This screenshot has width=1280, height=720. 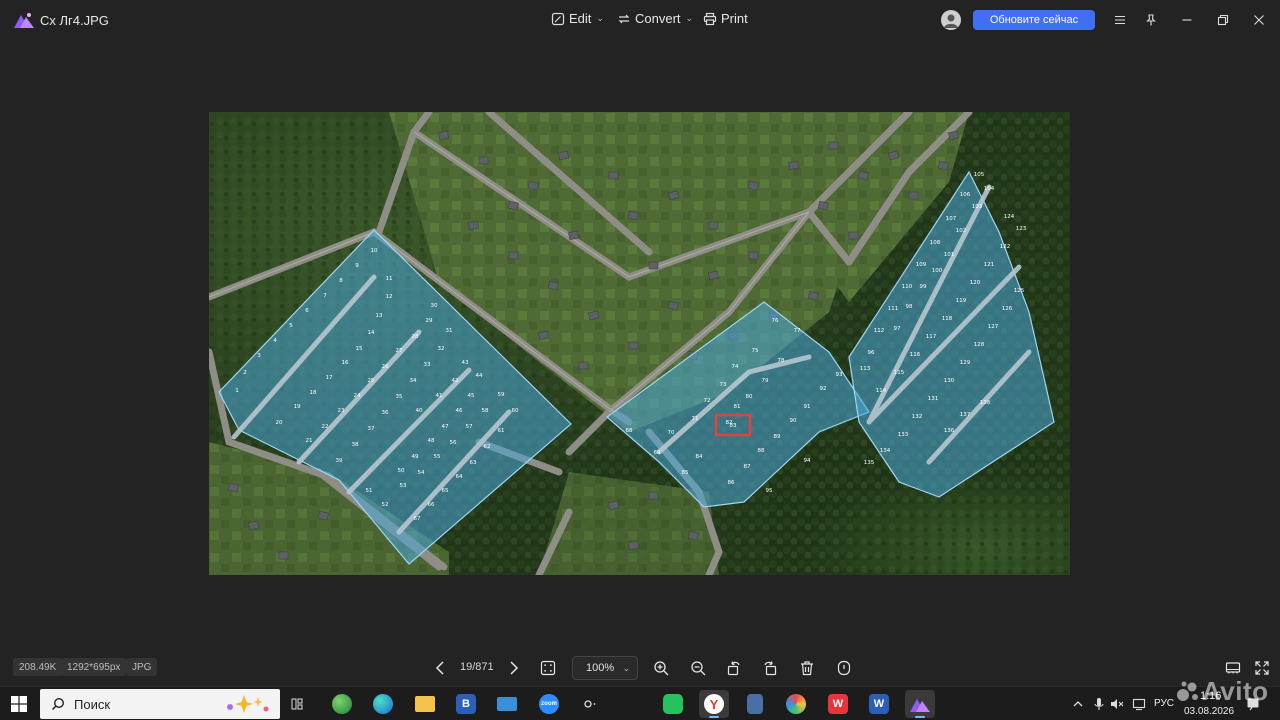 I want to click on plot-number-label: 3, so click(x=259, y=356).